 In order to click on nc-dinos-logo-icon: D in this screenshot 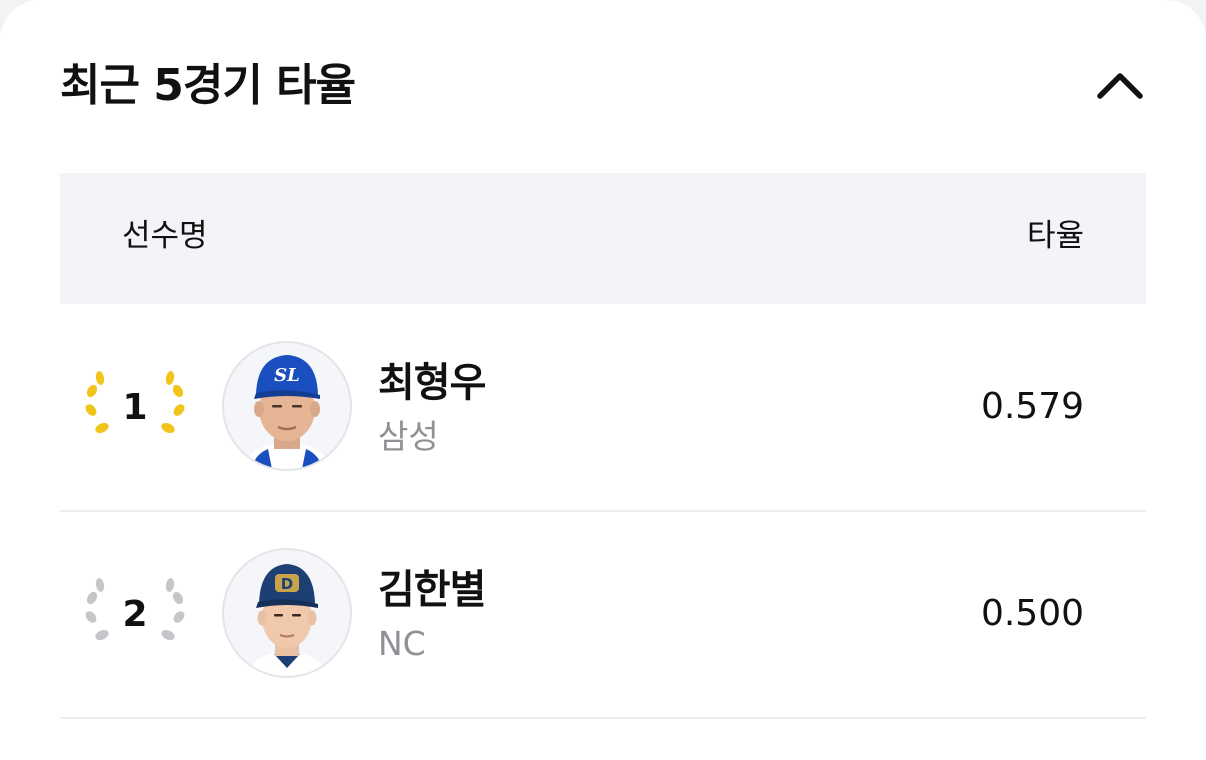, I will do `click(287, 583)`.